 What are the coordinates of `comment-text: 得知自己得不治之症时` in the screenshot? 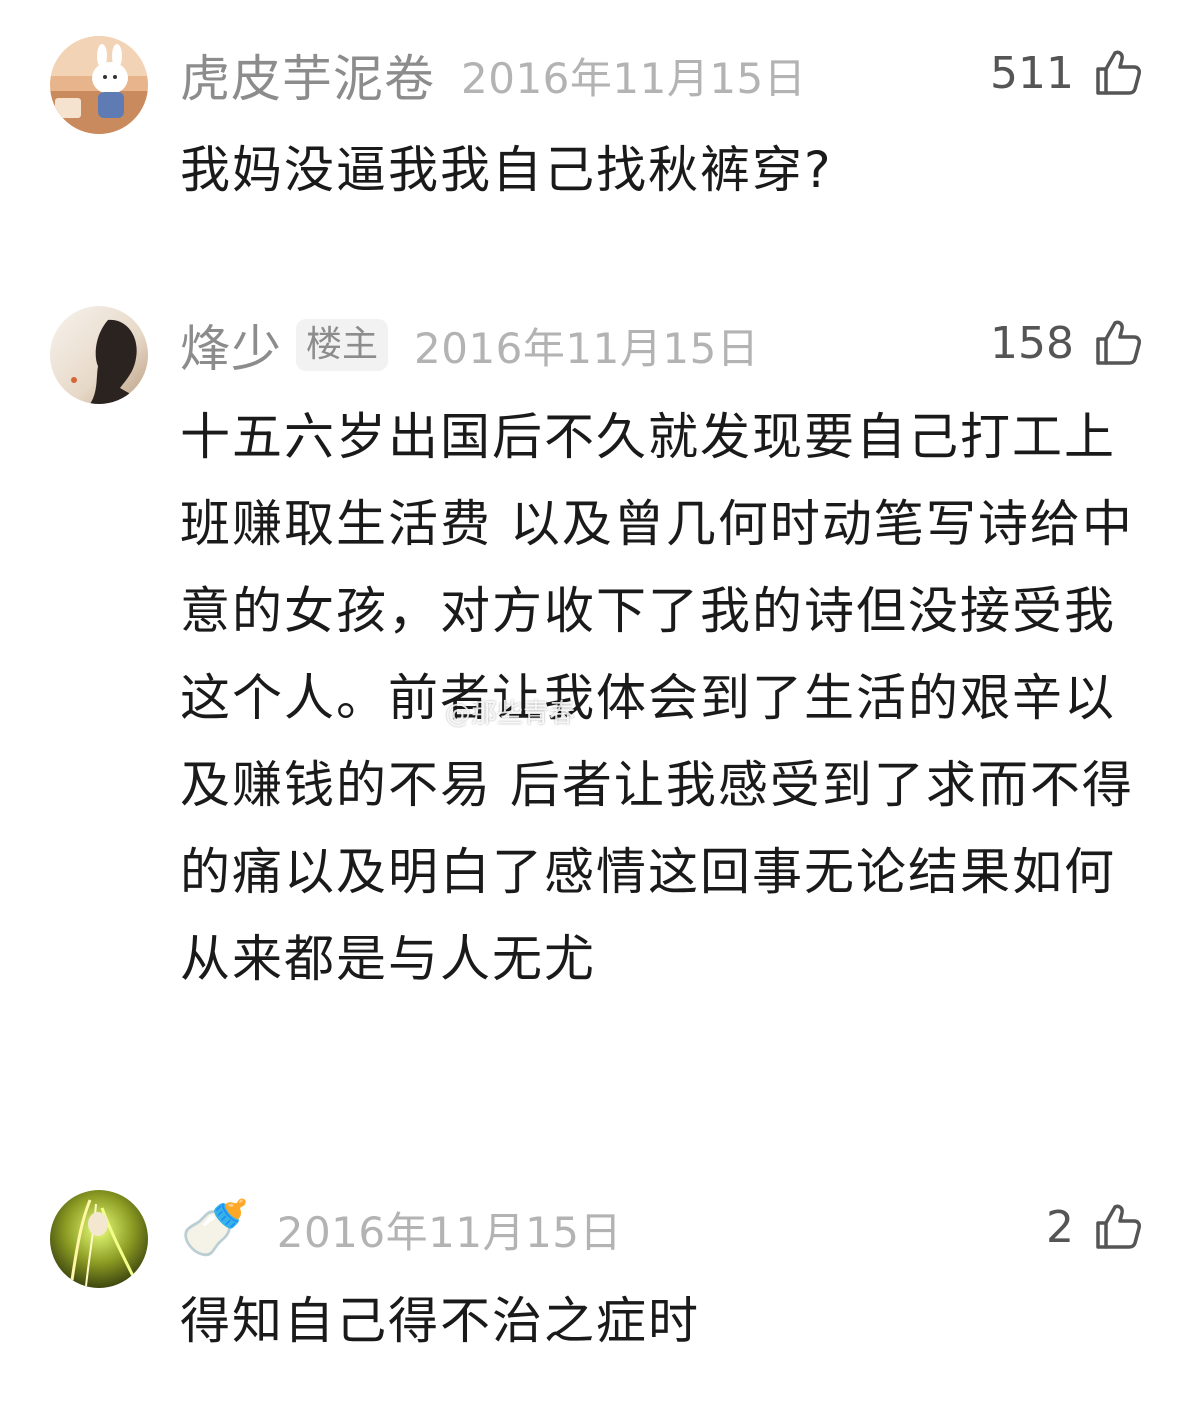 It's located at (440, 1321).